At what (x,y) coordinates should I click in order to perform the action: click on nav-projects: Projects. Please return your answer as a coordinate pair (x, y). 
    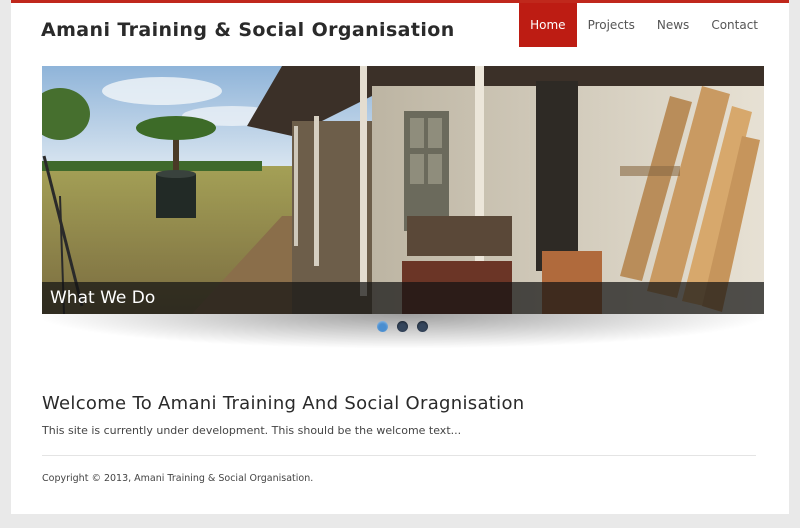
    Looking at the image, I should click on (611, 25).